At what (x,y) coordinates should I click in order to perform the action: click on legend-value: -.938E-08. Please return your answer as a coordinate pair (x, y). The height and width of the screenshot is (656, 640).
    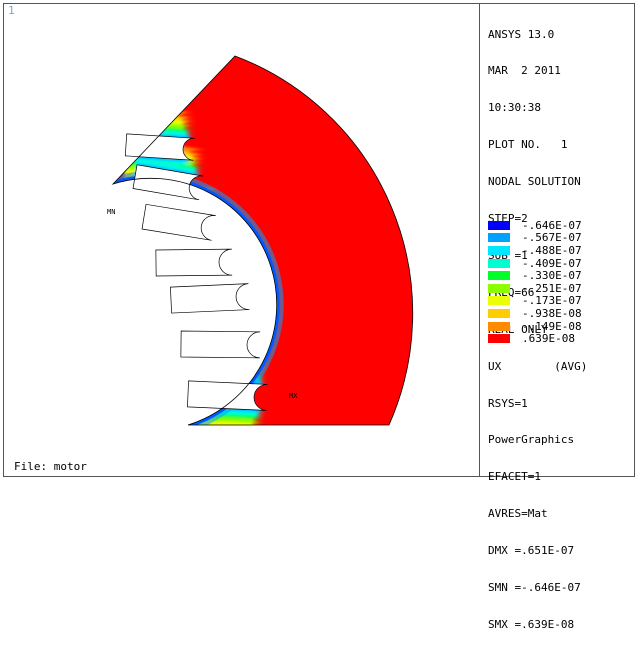
    Looking at the image, I should click on (552, 313).